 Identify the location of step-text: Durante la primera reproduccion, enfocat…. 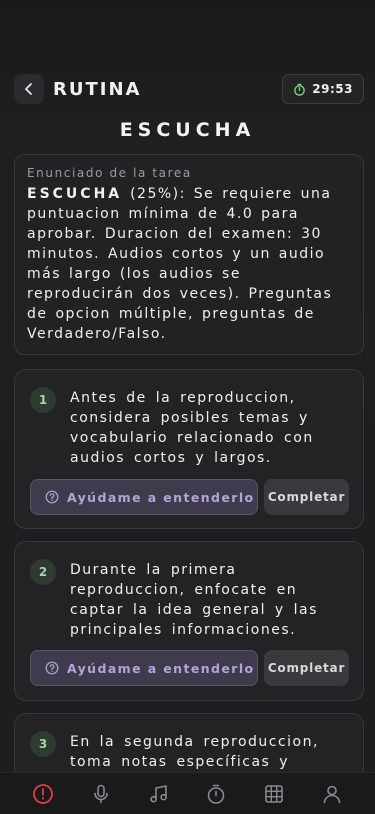
(194, 600).